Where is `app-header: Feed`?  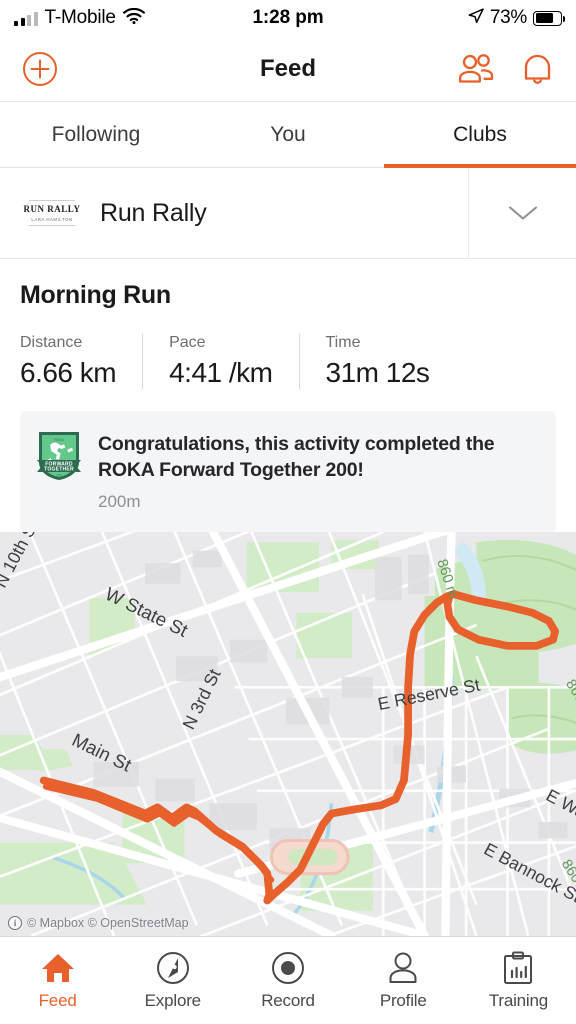
app-header: Feed is located at coordinates (288, 69).